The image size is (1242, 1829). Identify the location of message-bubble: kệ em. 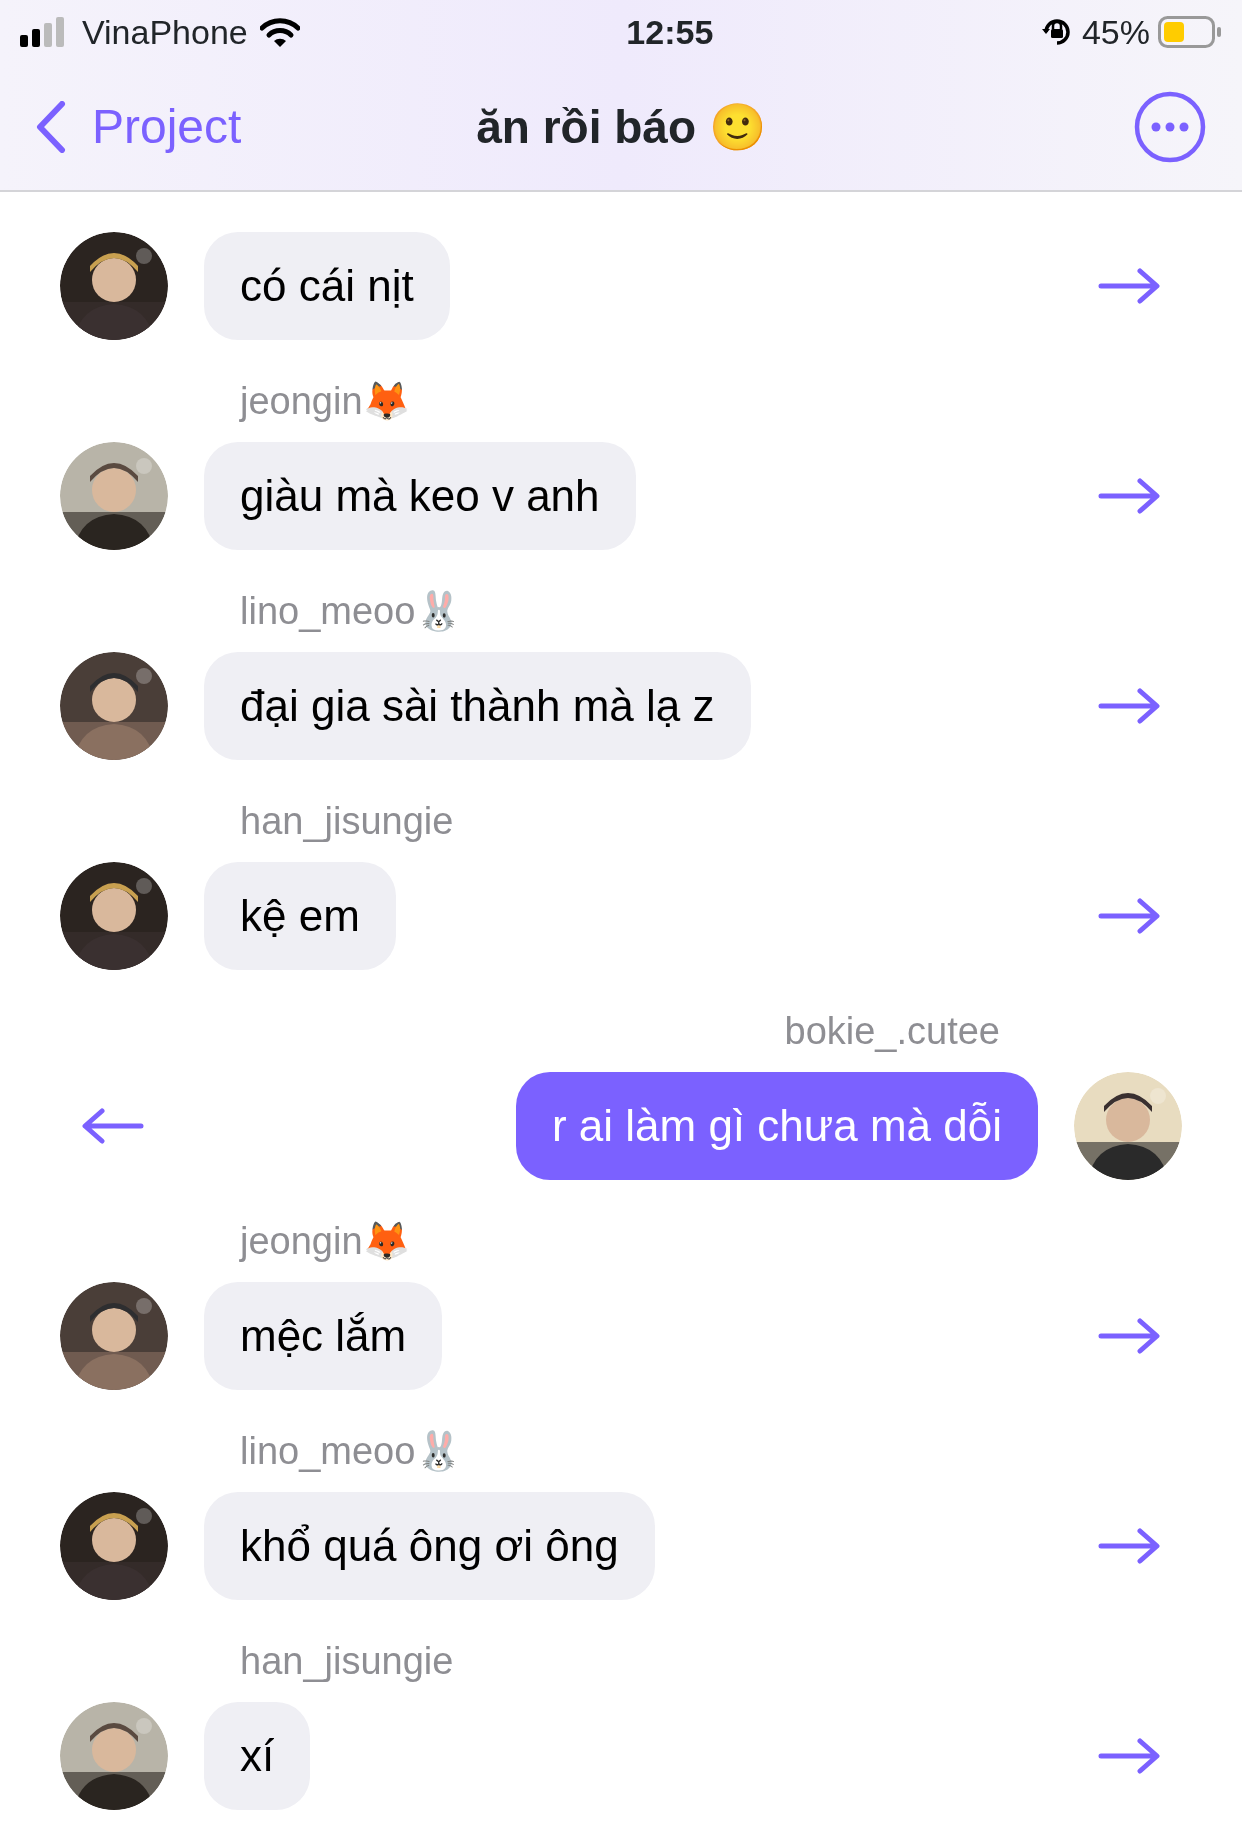
(300, 916).